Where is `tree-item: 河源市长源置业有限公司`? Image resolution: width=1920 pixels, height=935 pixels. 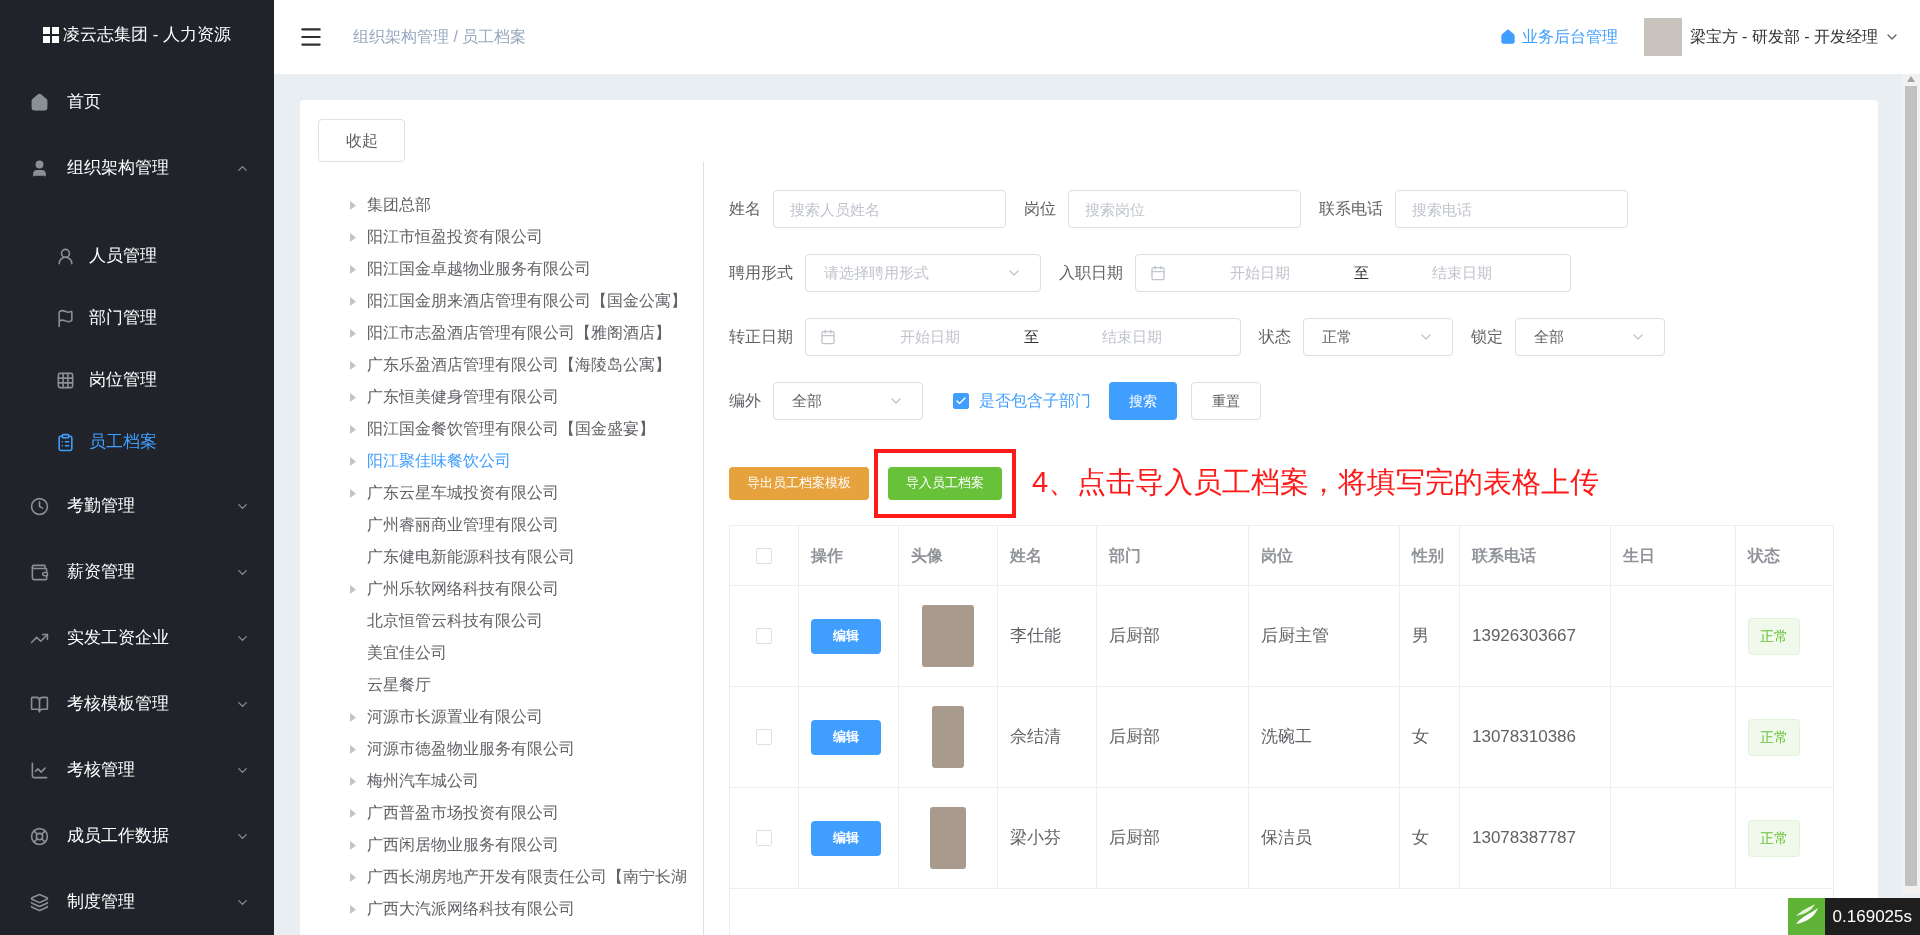 tree-item: 河源市长源置业有限公司 is located at coordinates (526, 717).